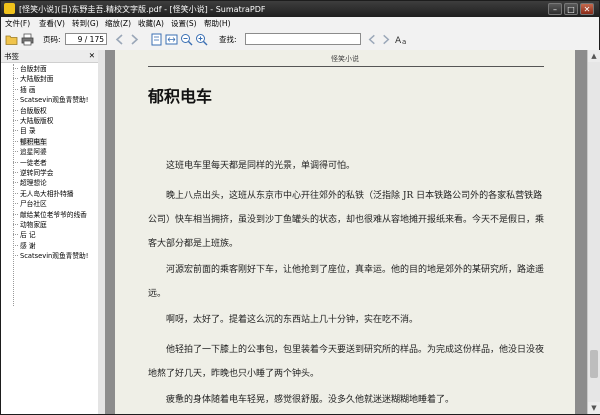  I want to click on bookmark-item: 献给某位老爷爷的线香, so click(50, 214).